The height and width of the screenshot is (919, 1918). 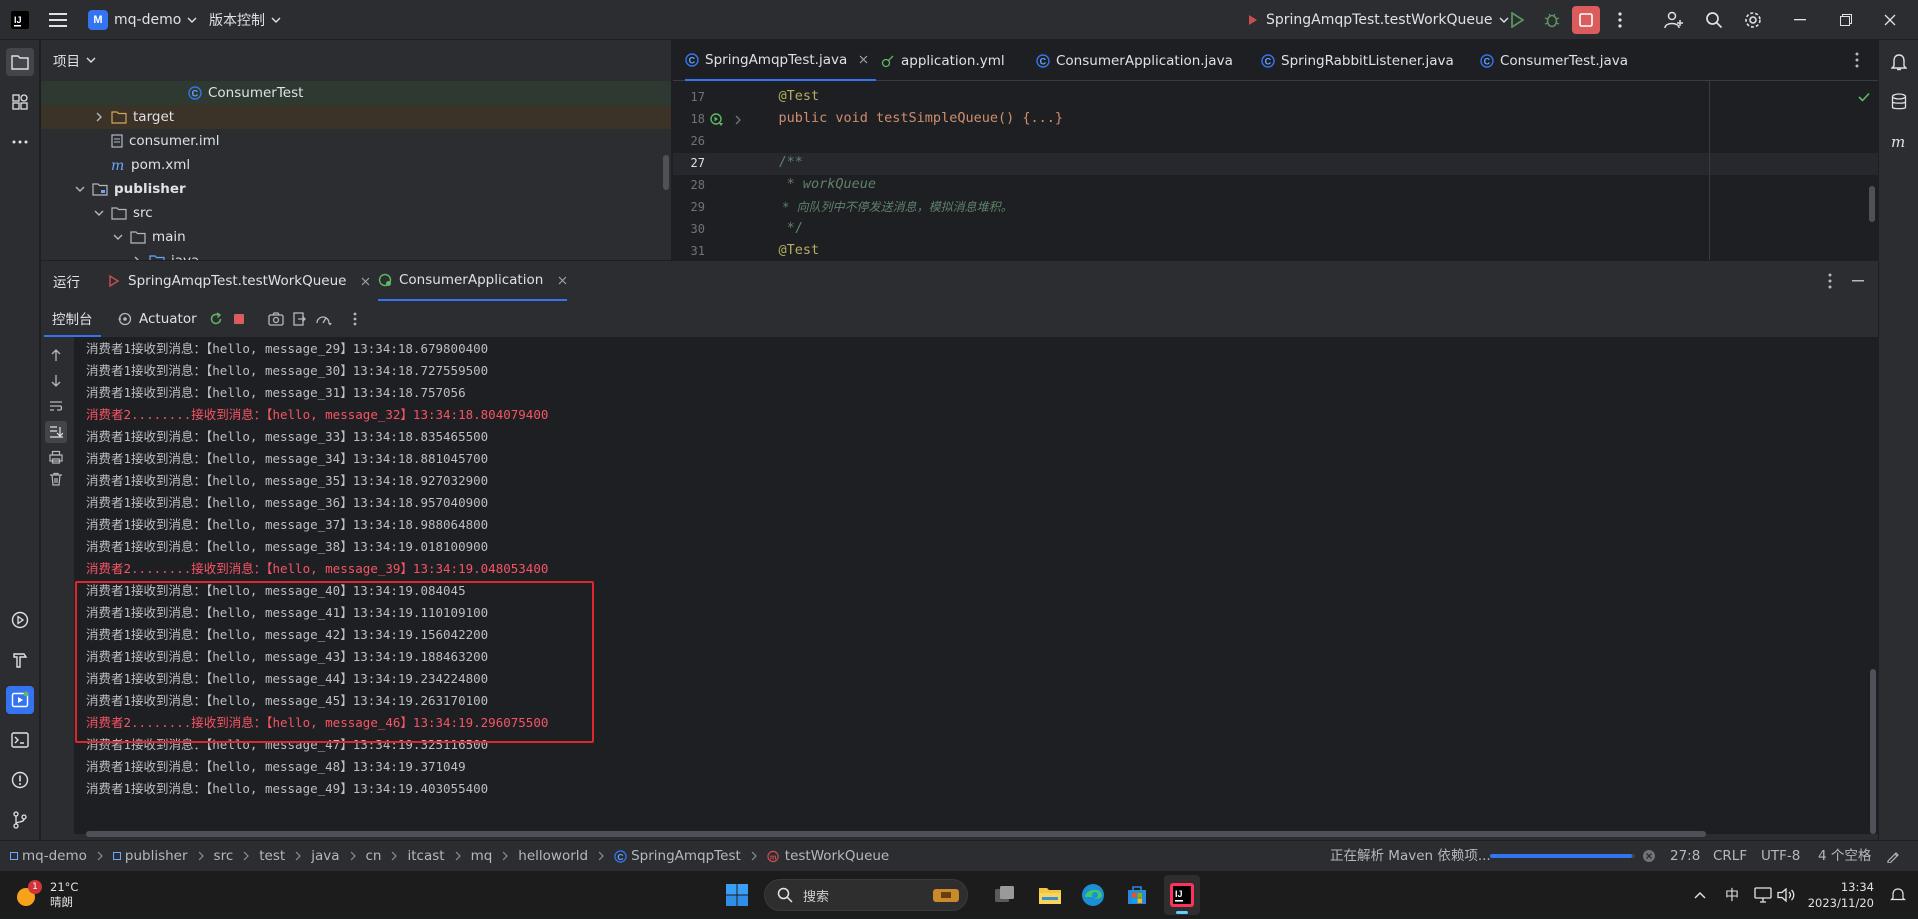 I want to click on microsoft-store-icon, so click(x=1137, y=895).